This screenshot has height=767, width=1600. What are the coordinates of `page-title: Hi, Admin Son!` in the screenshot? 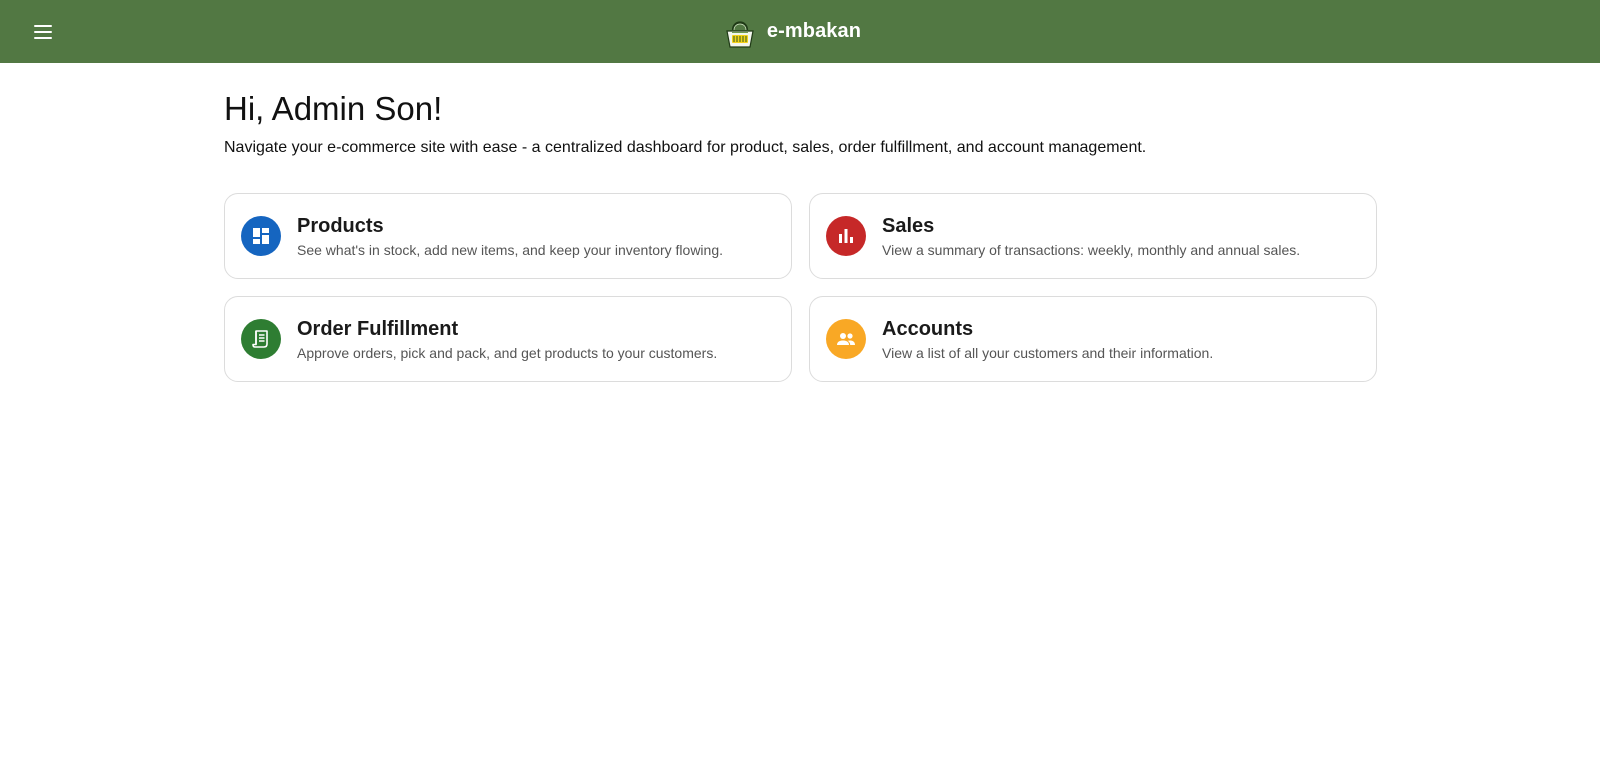 It's located at (333, 108).